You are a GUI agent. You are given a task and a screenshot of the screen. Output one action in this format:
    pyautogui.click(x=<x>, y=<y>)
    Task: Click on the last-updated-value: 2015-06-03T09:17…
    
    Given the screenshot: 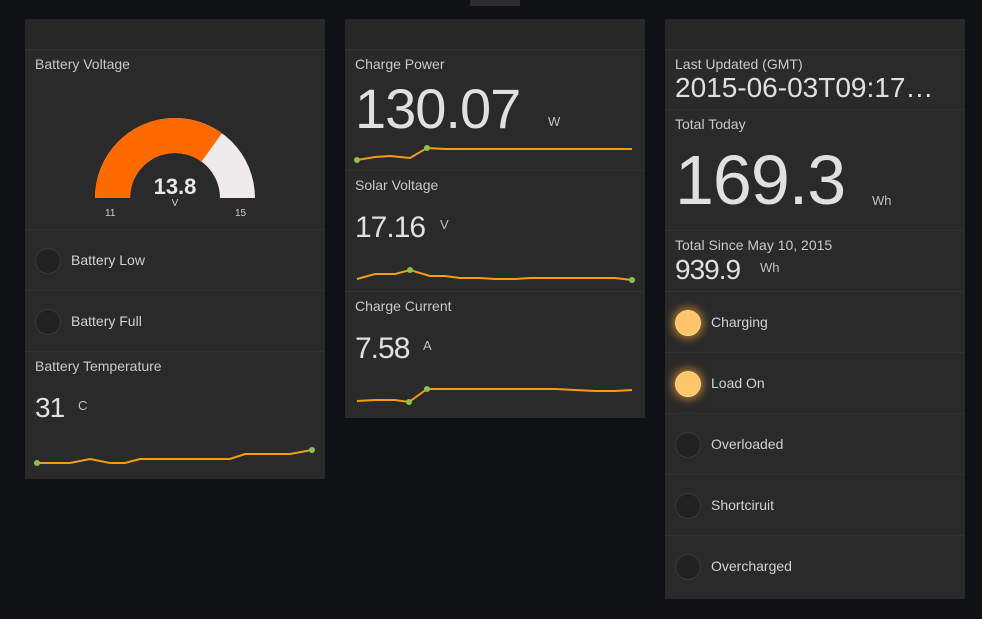 What is the action you would take?
    pyautogui.click(x=804, y=87)
    